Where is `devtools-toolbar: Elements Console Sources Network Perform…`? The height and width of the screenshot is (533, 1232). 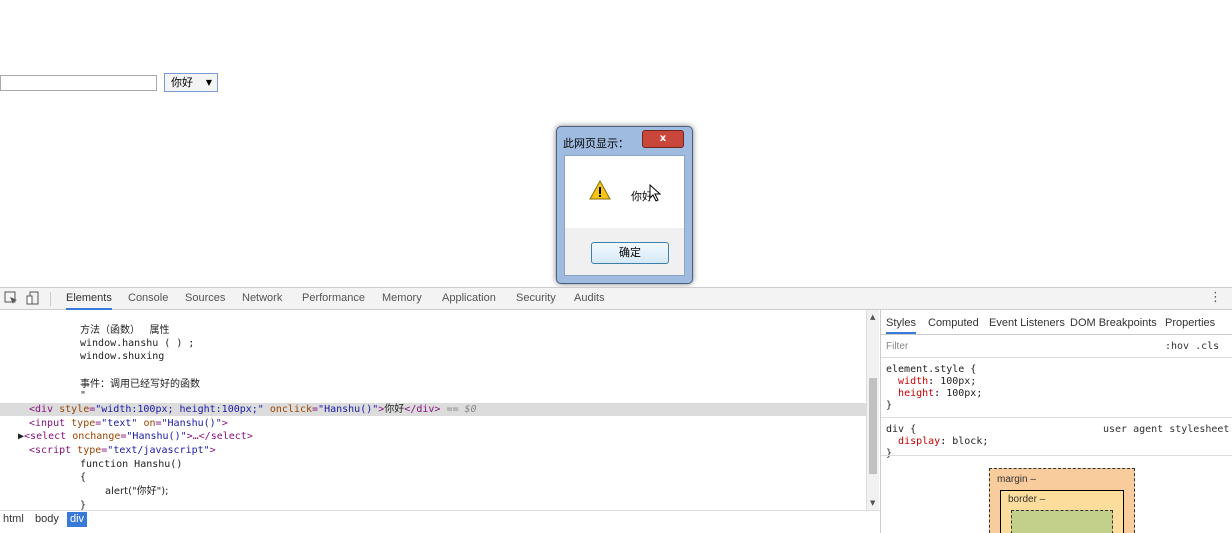
devtools-toolbar: Elements Console Sources Network Perform… is located at coordinates (616, 299).